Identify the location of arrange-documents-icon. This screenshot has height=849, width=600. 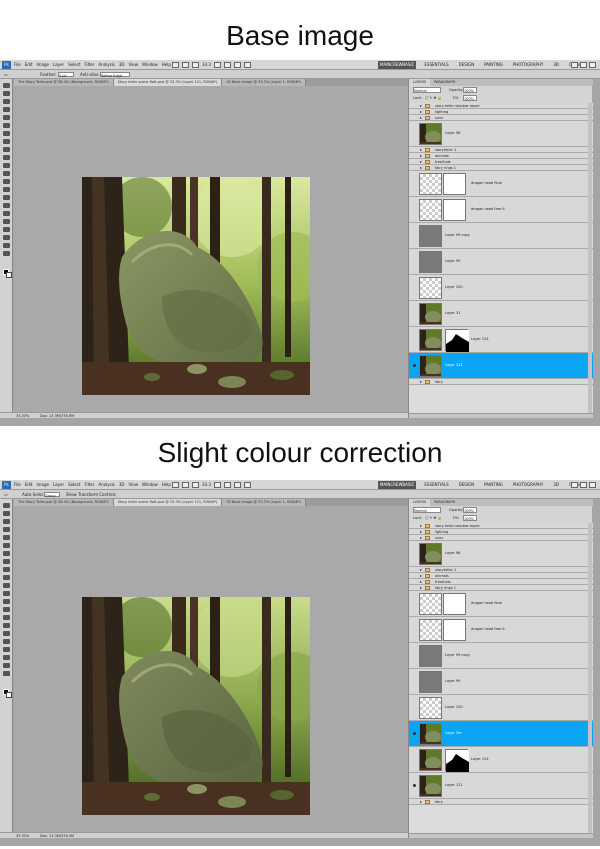
(237, 485).